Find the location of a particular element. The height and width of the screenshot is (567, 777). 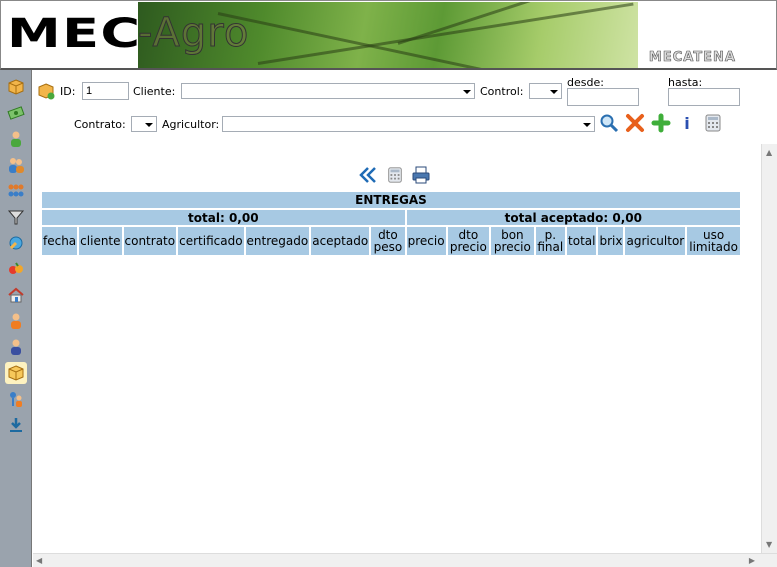

column-header: total is located at coordinates (582, 241).